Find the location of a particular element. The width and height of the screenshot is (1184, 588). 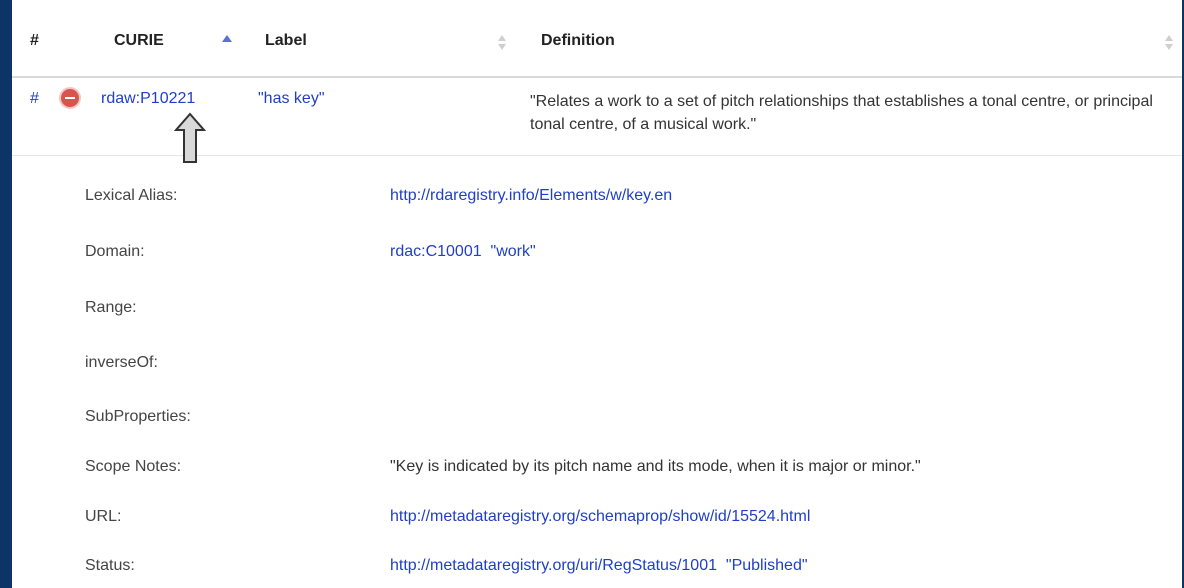

domain-label: Domain: is located at coordinates (115, 251).